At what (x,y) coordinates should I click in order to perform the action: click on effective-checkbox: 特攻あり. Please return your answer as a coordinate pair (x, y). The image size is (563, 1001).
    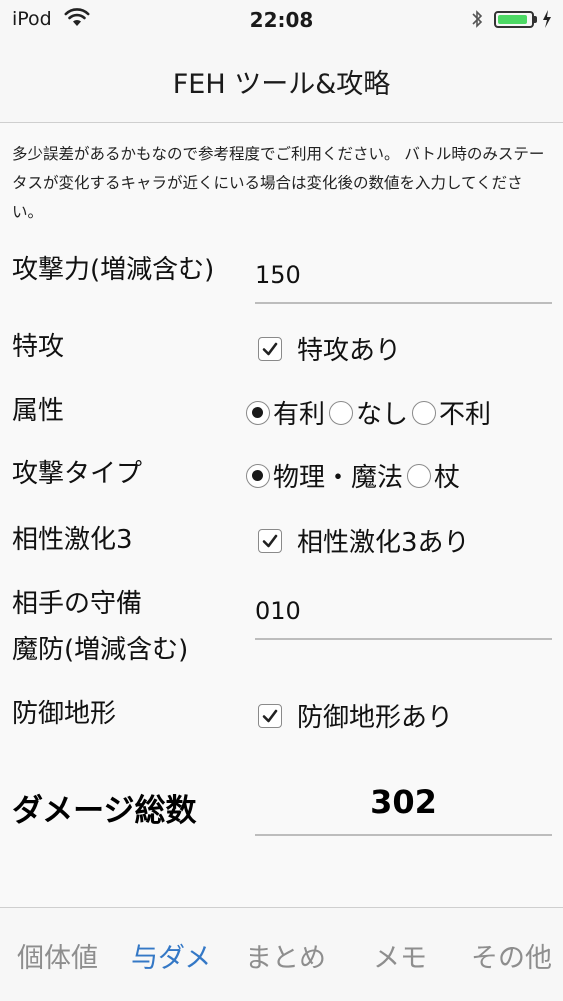
    Looking at the image, I should click on (329, 348).